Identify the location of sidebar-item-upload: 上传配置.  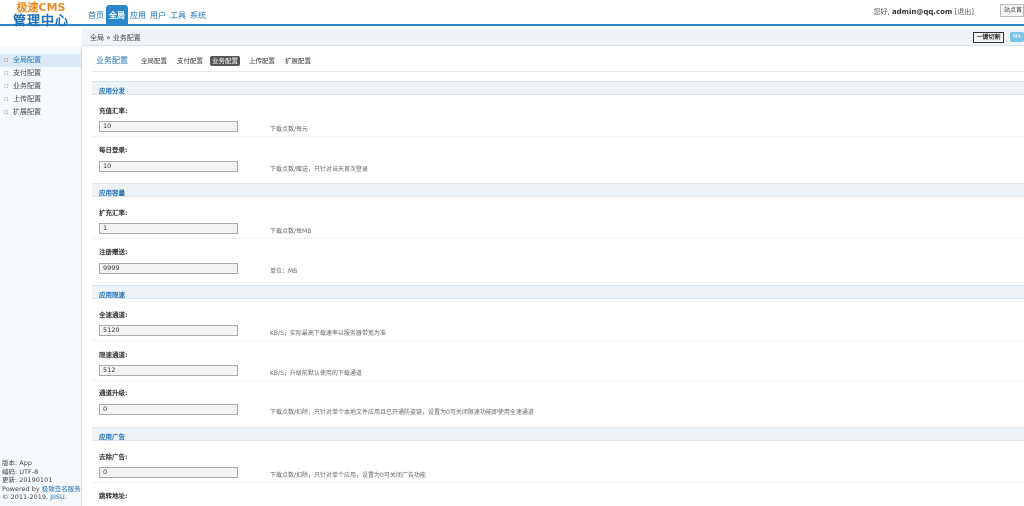
(40, 99).